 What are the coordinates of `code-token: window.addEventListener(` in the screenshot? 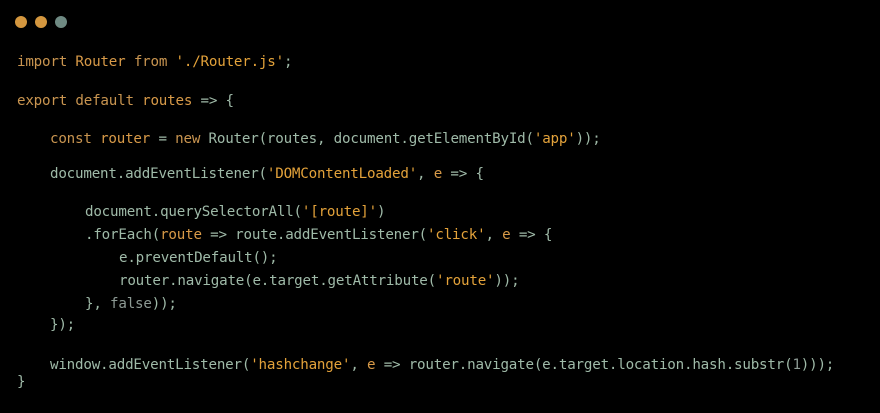 It's located at (150, 365).